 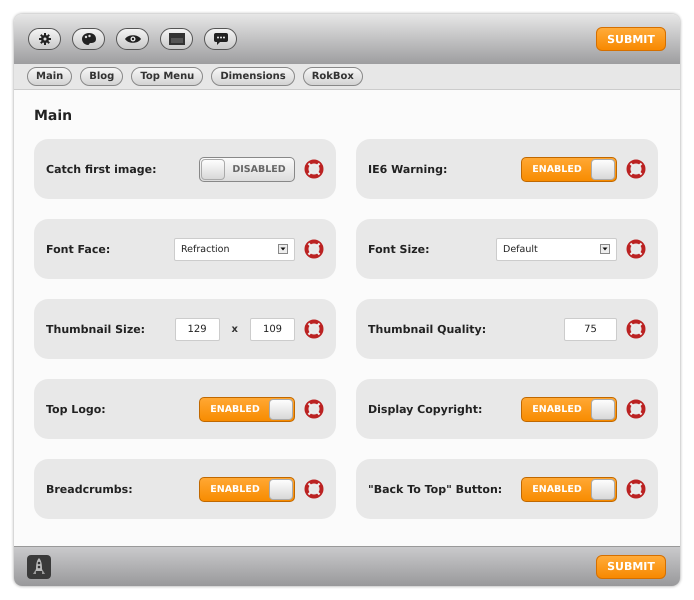 I want to click on rocket-icon, so click(x=39, y=566).